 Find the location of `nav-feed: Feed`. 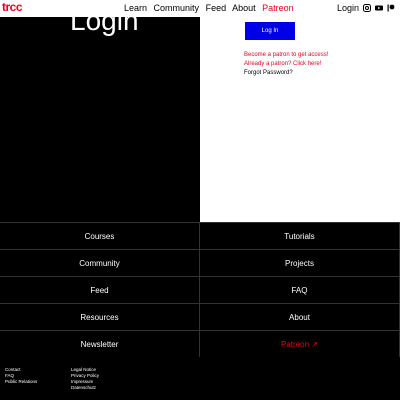

nav-feed: Feed is located at coordinates (216, 8).